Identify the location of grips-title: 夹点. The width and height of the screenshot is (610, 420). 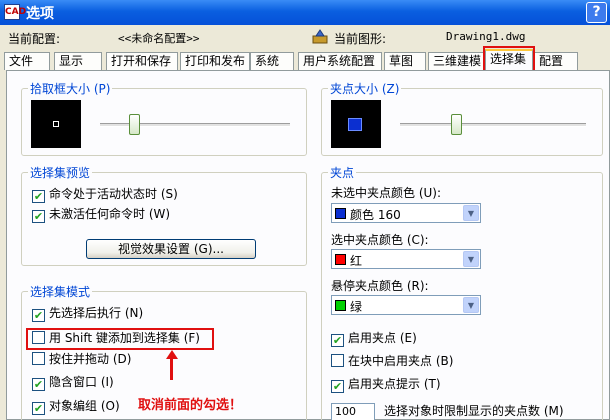
(342, 172).